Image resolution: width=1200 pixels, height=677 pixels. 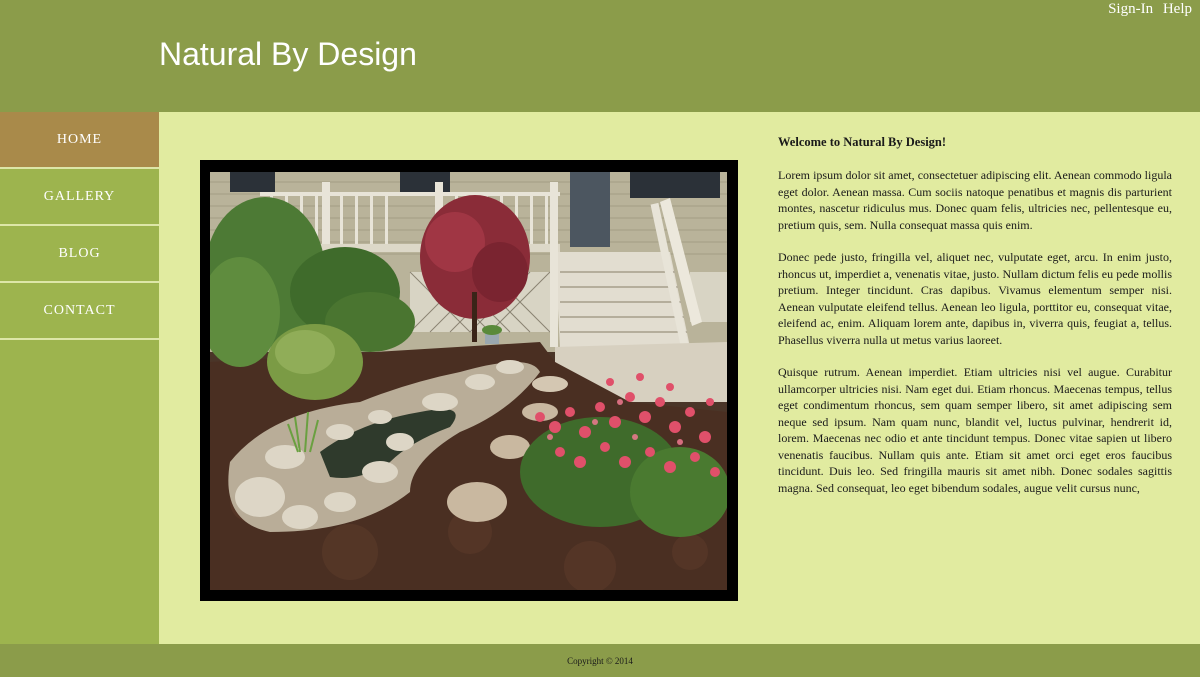 What do you see at coordinates (79, 197) in the screenshot?
I see `nav-item-gallery: GALLERY` at bounding box center [79, 197].